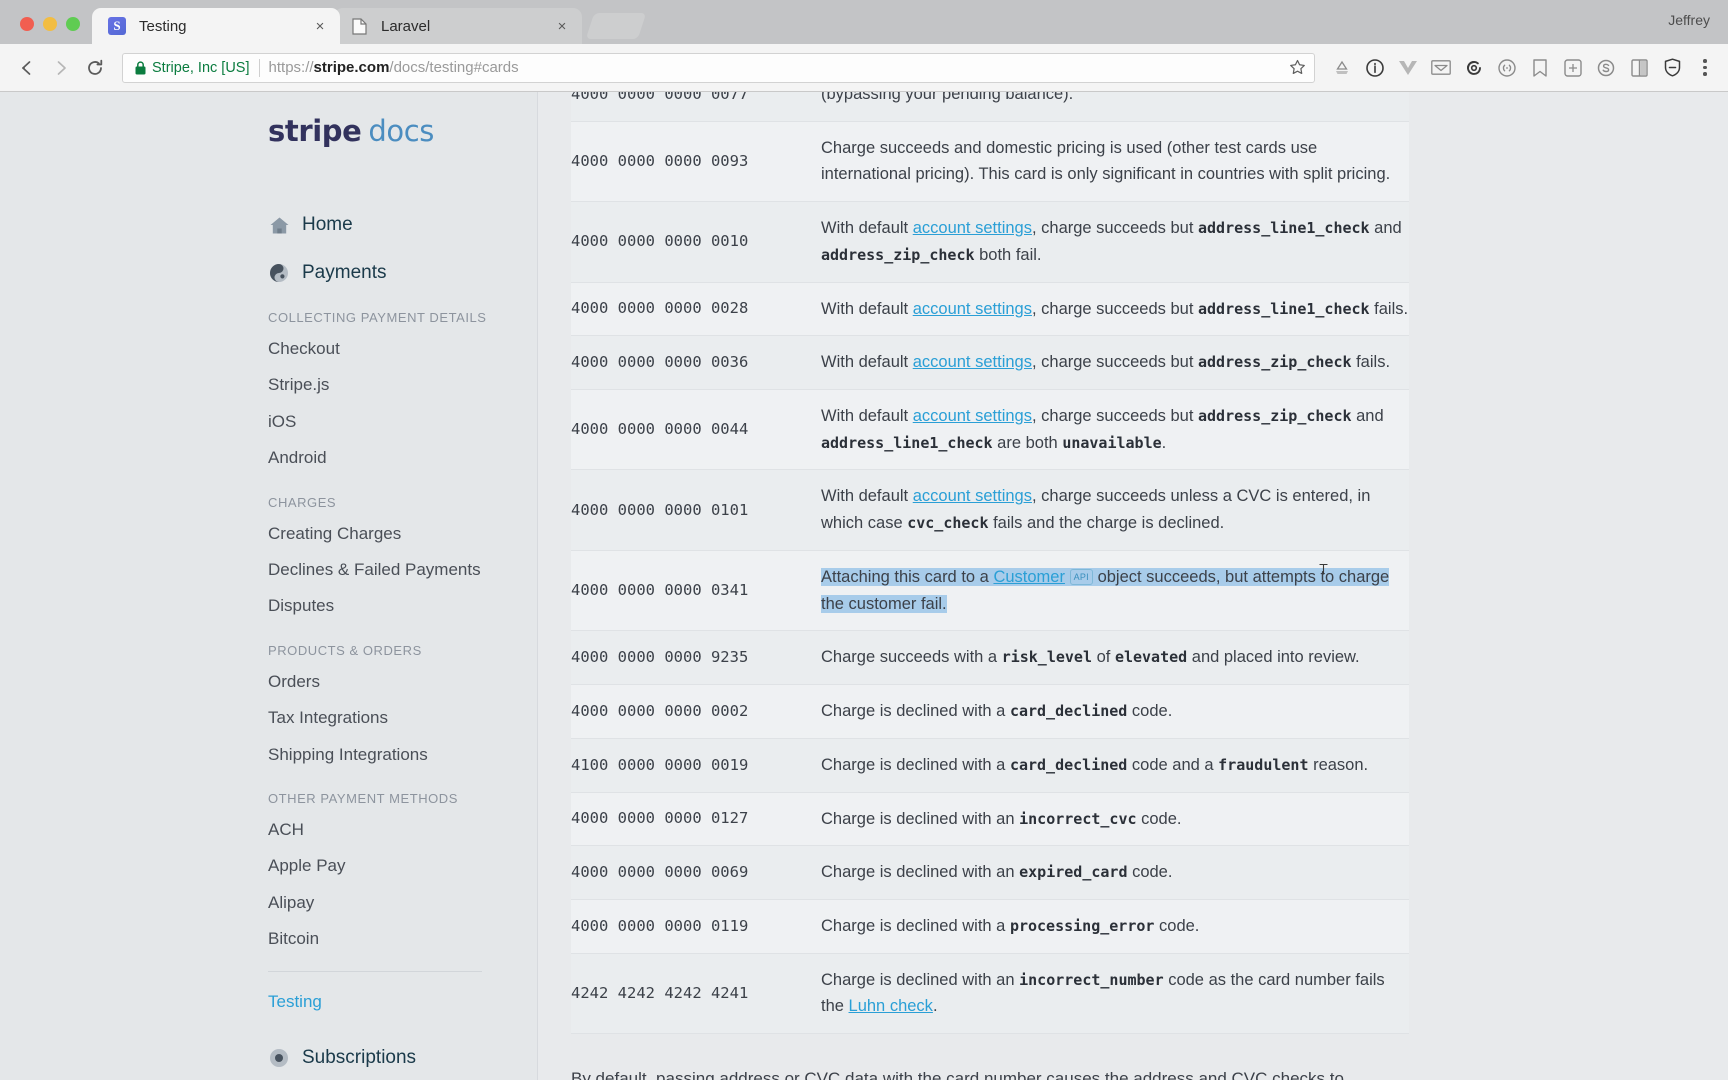 This screenshot has width=1728, height=1080. Describe the element at coordinates (1408, 68) in the screenshot. I see `vue-devtools-icon` at that location.